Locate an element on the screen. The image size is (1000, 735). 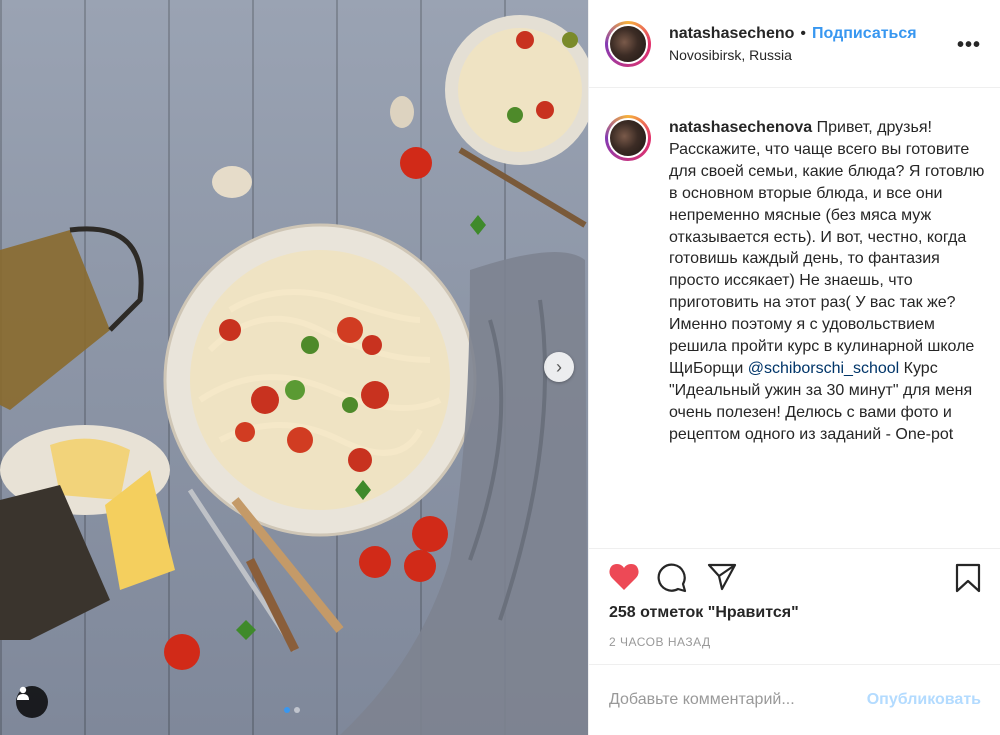
save-button is located at coordinates (968, 580).